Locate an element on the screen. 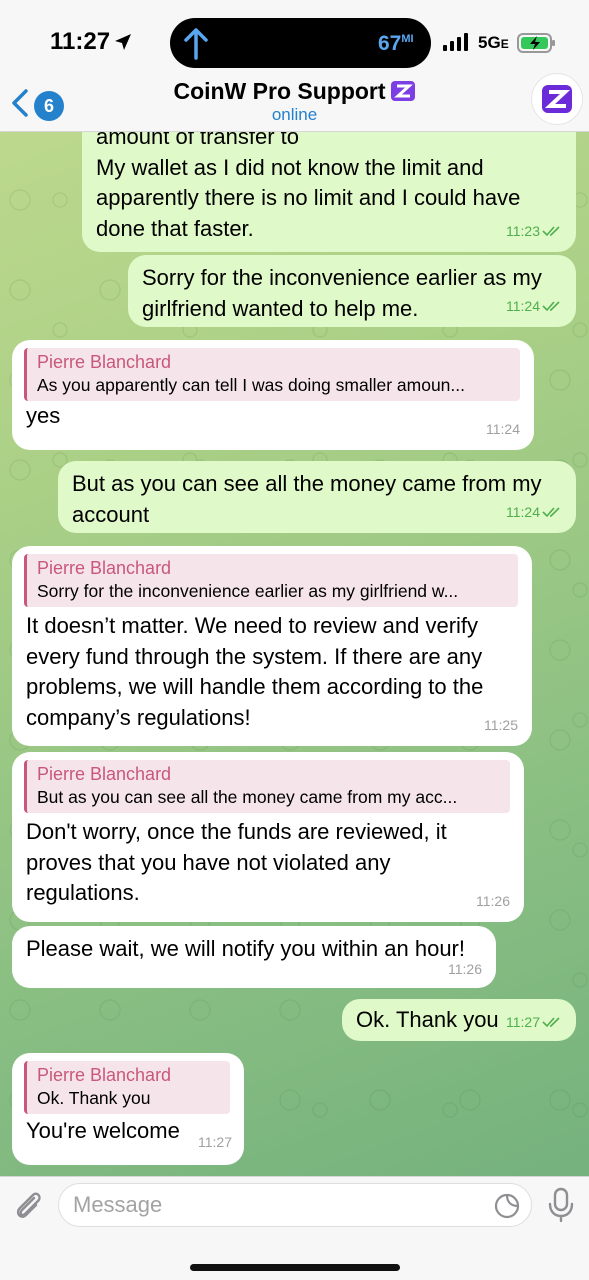 This screenshot has width=589, height=1280. message-field is located at coordinates (295, 1205).